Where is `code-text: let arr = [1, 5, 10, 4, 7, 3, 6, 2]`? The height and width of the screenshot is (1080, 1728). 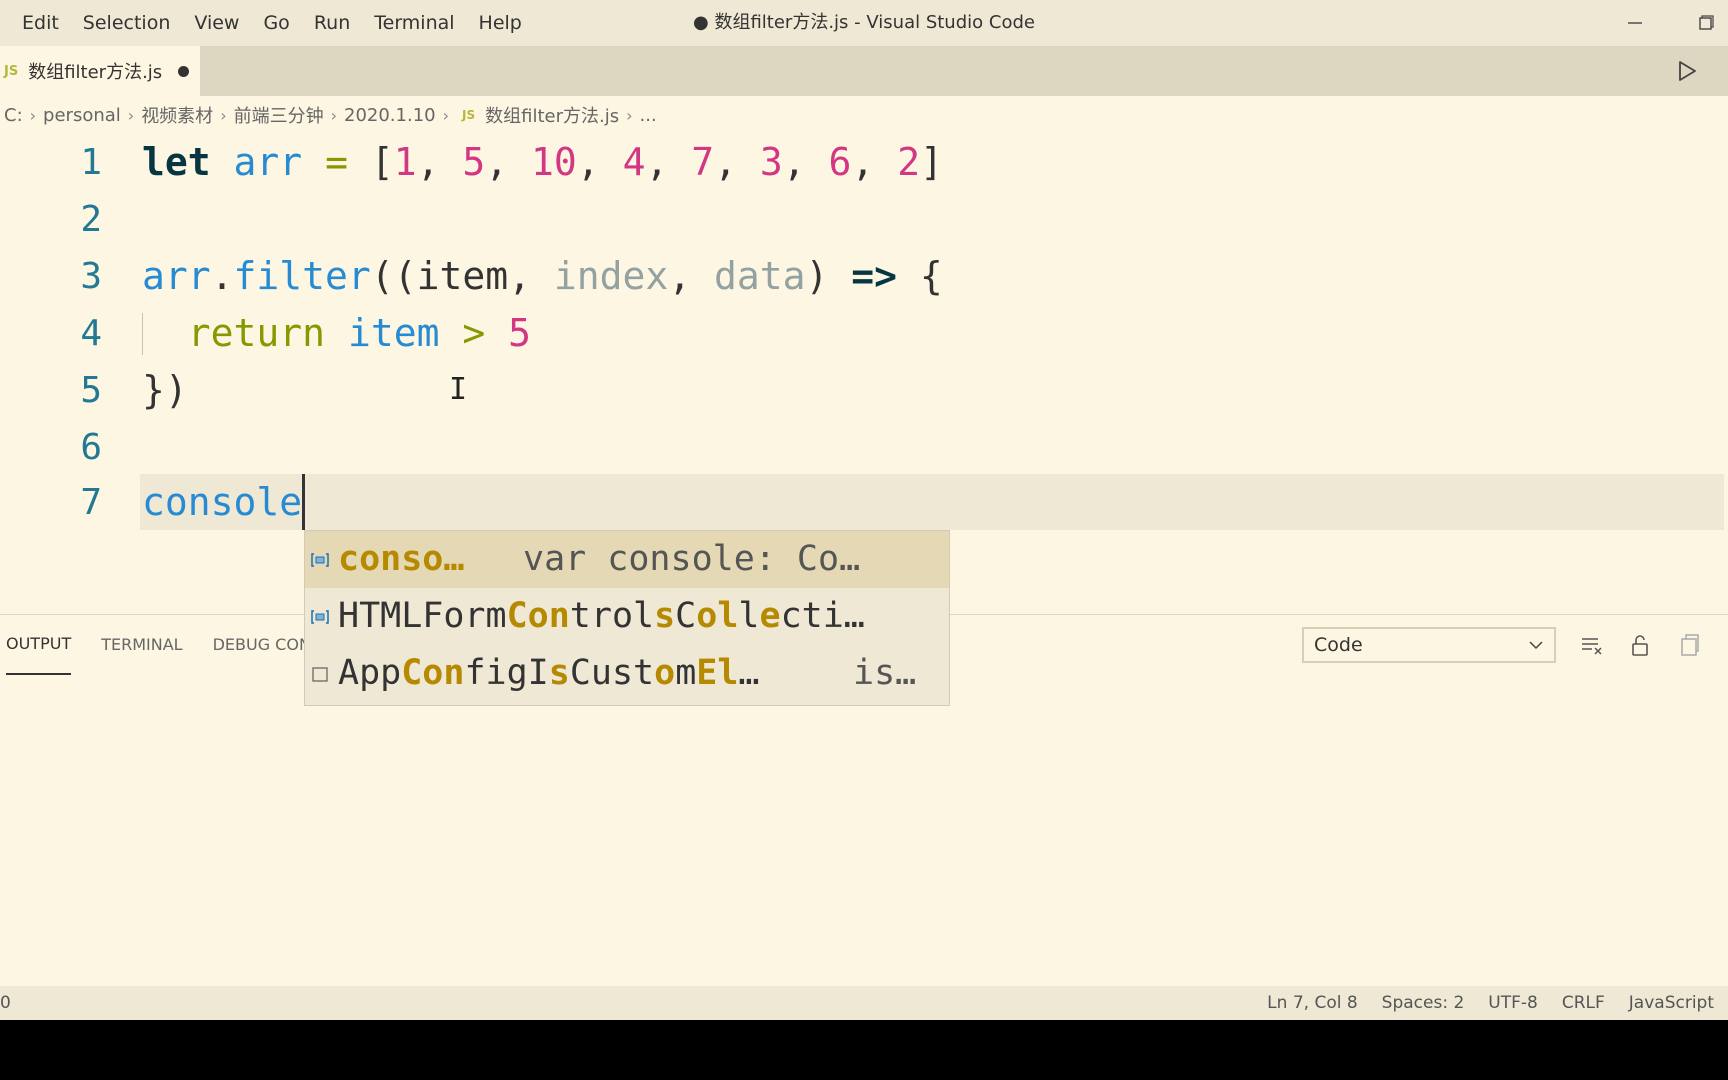
code-text: let arr = [1, 5, 10, 4, 7, 3, 6, 2] is located at coordinates (542, 162).